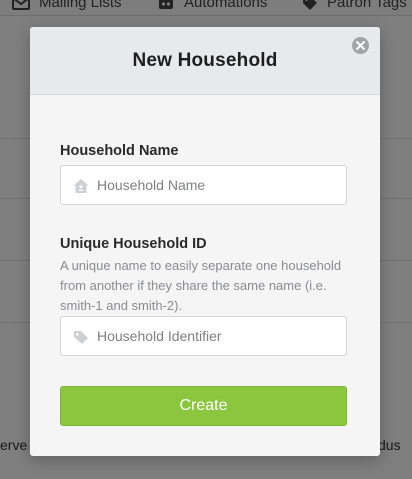 The image size is (412, 479). What do you see at coordinates (219, 185) in the screenshot?
I see `household-name-input` at bounding box center [219, 185].